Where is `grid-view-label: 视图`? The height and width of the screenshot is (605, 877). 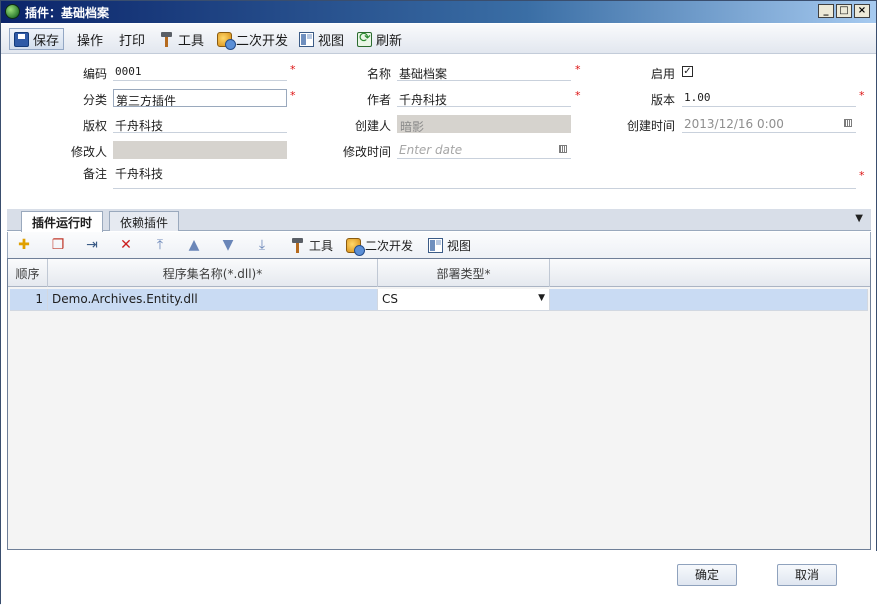
grid-view-label: 视图 is located at coordinates (459, 245).